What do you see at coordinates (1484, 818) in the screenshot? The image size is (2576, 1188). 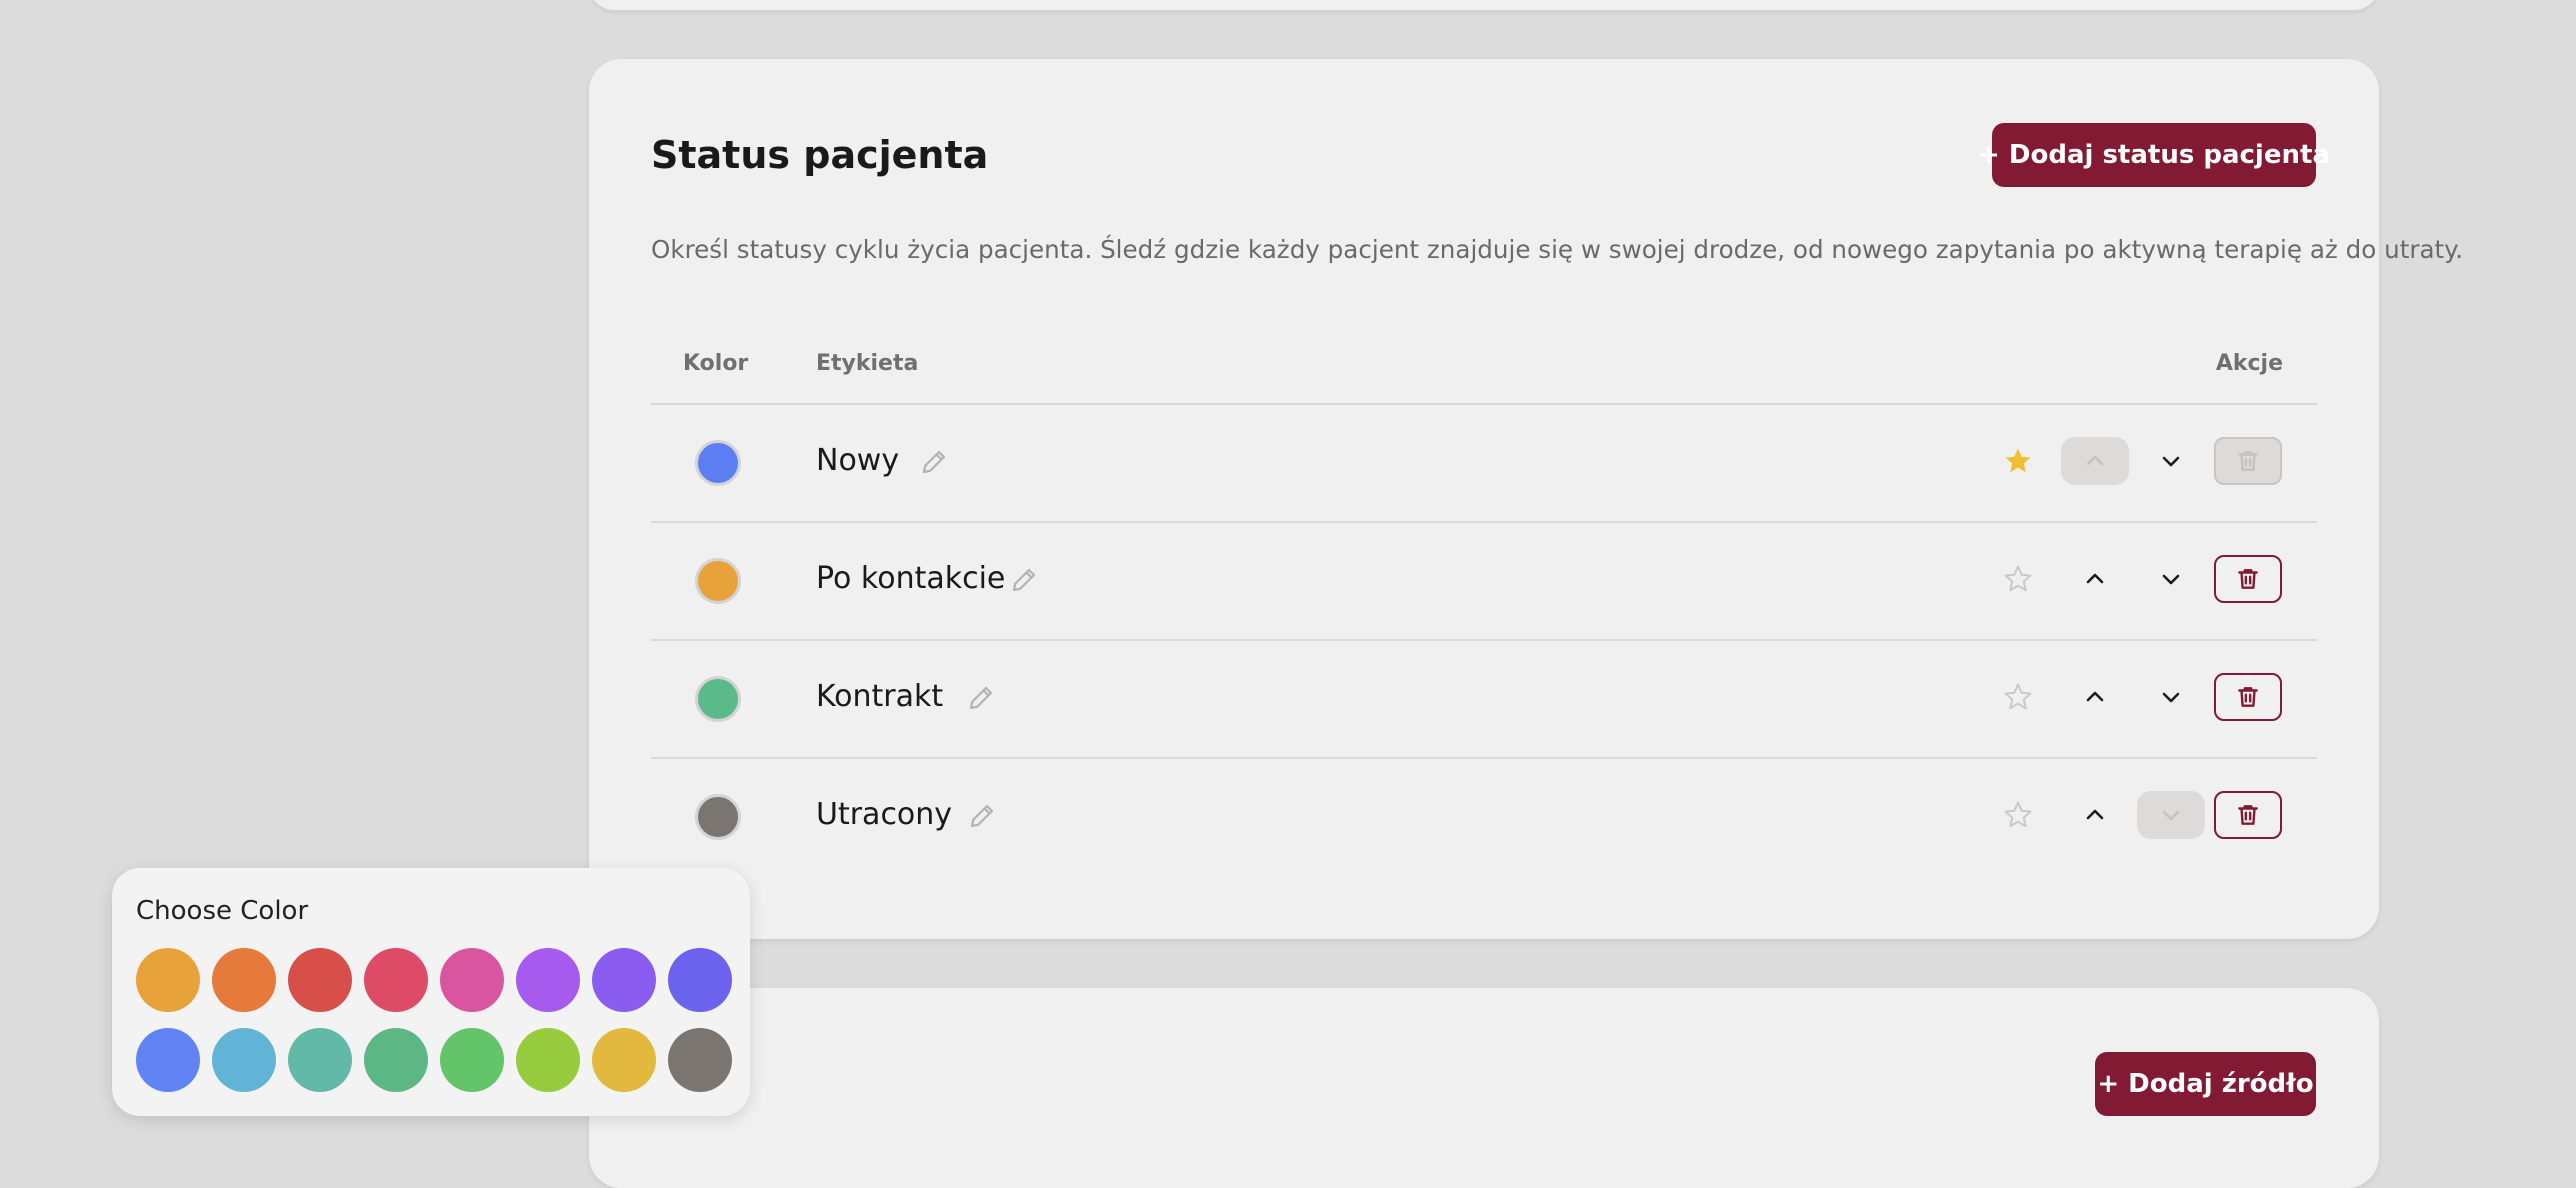 I see `table-row: Utracony` at bounding box center [1484, 818].